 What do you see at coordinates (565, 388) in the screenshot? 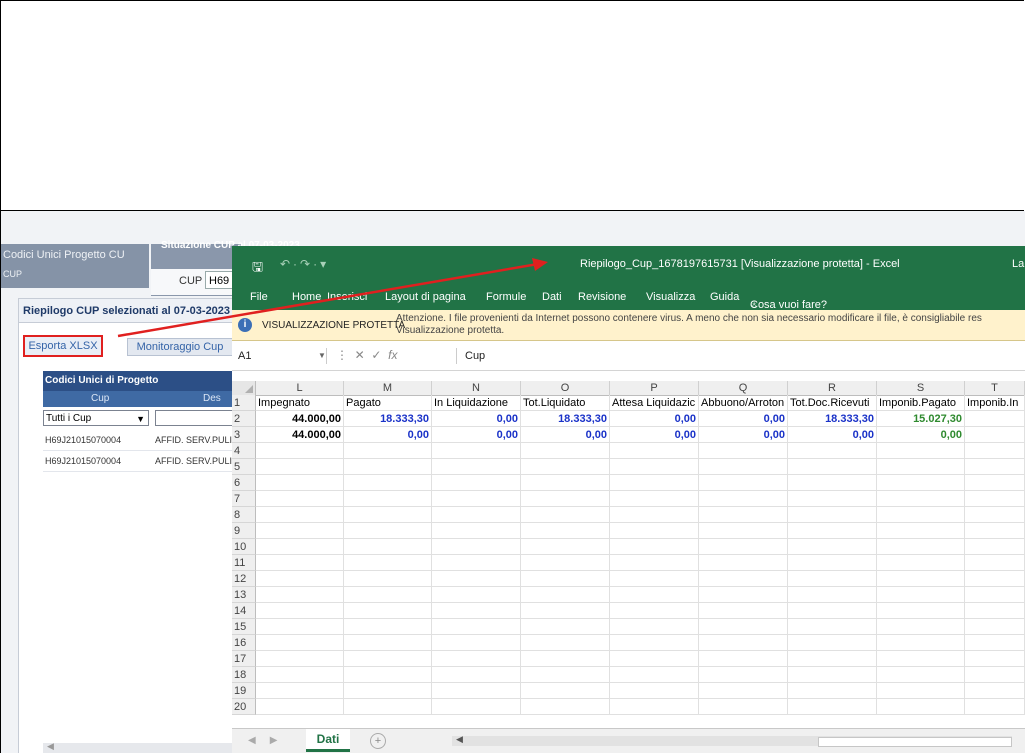
I see `column-header-o: O` at bounding box center [565, 388].